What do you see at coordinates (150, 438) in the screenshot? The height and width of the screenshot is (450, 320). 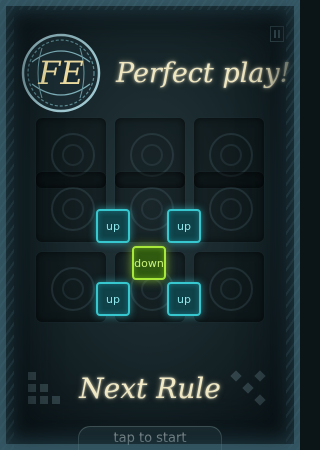 I see `tap-to-start-button: tap to start` at bounding box center [150, 438].